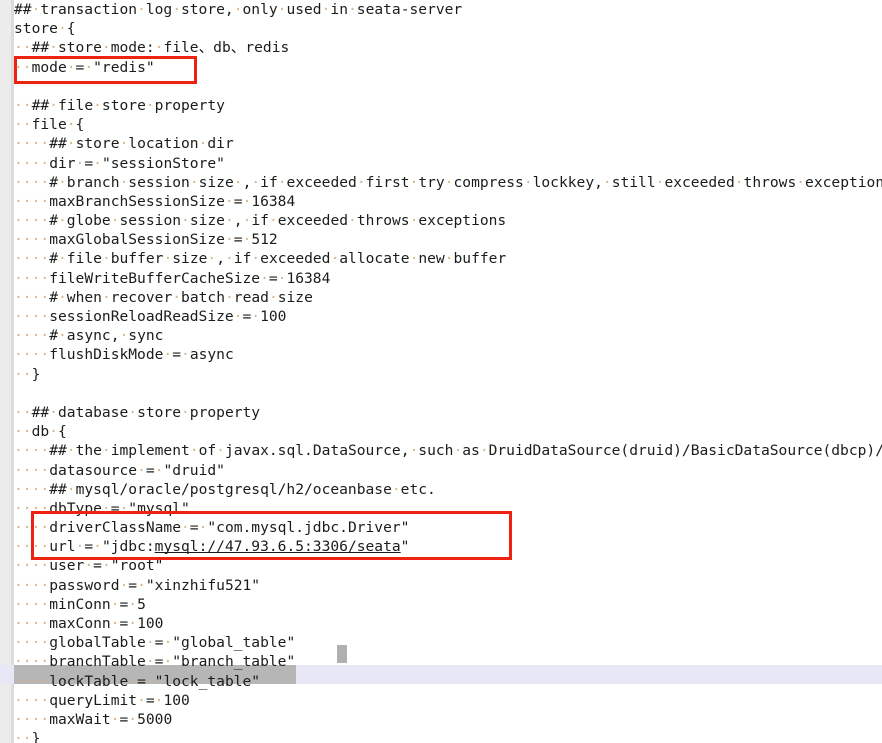 The width and height of the screenshot is (882, 743). What do you see at coordinates (448, 28) in the screenshot?
I see `code-line: store·{` at bounding box center [448, 28].